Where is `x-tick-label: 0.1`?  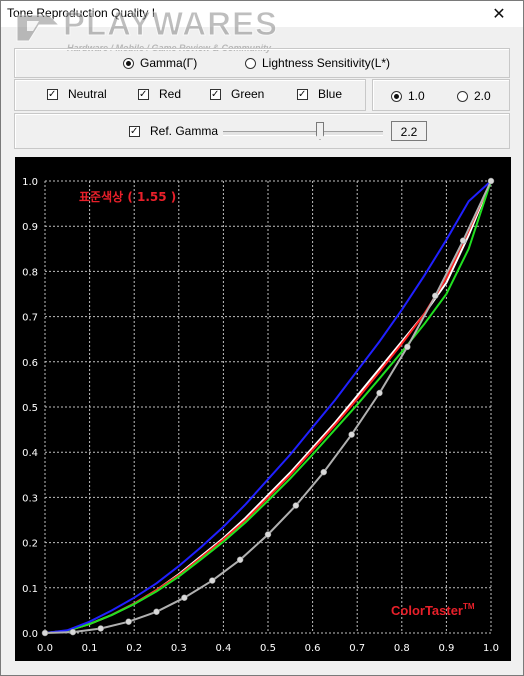 x-tick-label: 0.1 is located at coordinates (90, 648).